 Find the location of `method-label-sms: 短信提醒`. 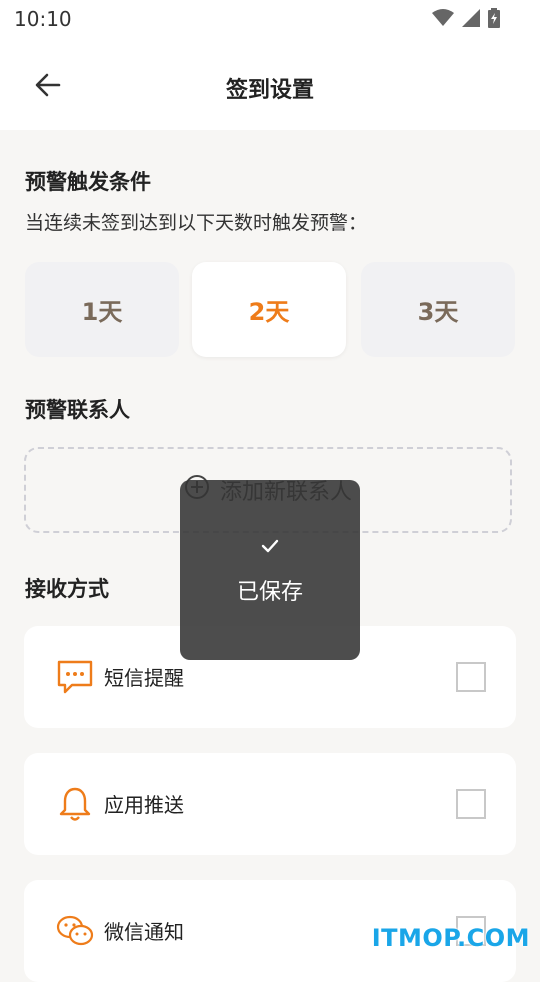

method-label-sms: 短信提醒 is located at coordinates (144, 676).